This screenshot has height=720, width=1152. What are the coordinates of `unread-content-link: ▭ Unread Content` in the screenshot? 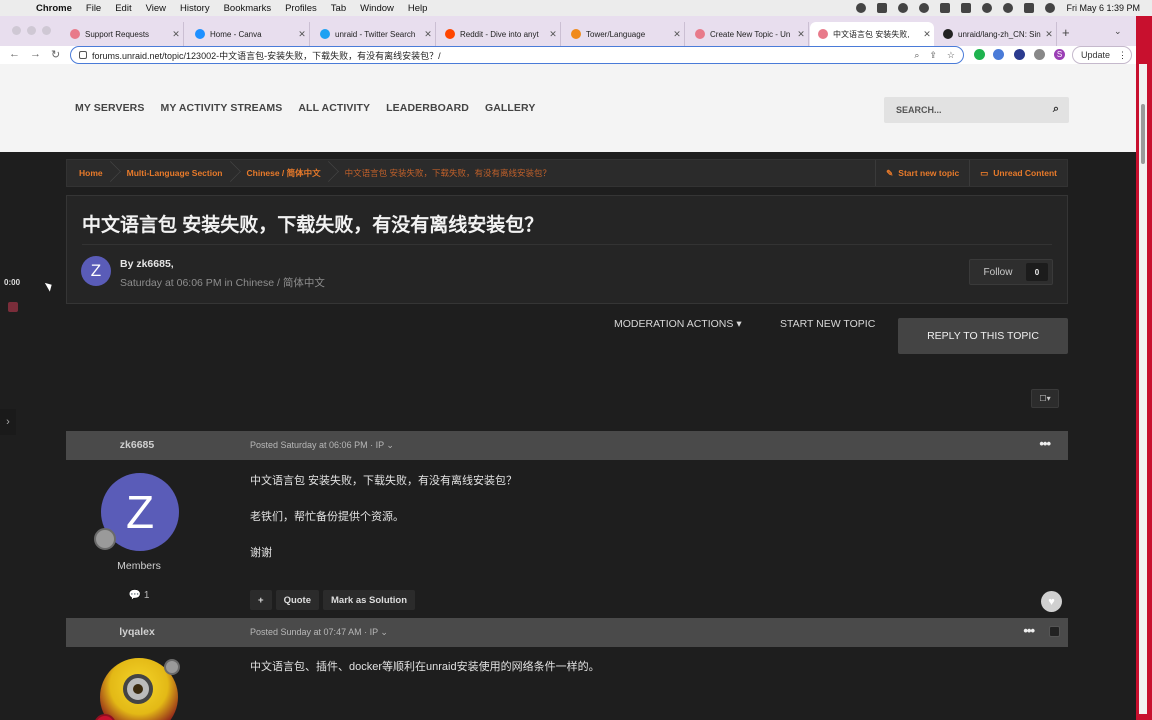 It's located at (1018, 173).